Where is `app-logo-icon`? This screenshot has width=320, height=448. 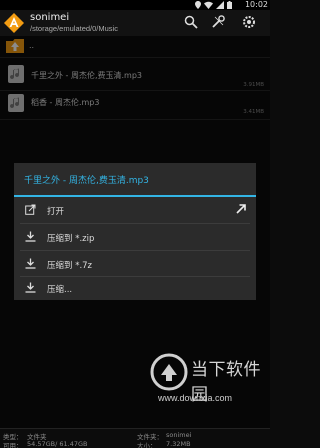
app-logo-icon is located at coordinates (14, 23).